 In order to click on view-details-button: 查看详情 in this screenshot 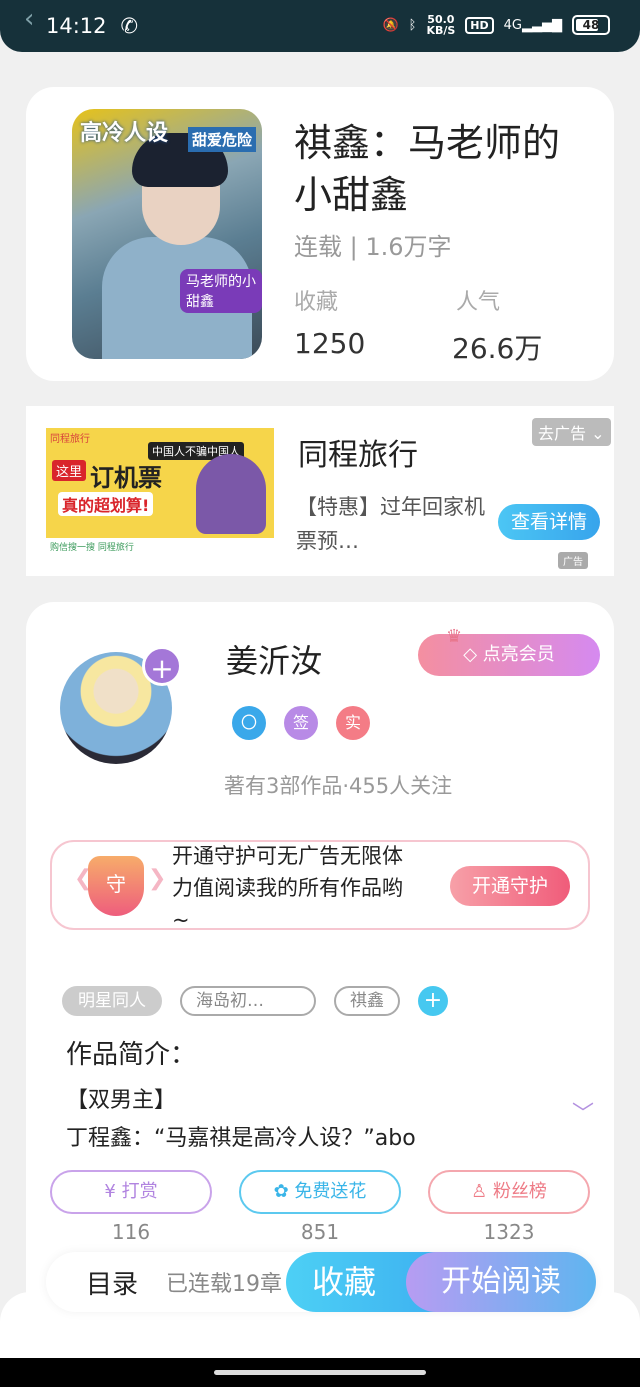, I will do `click(549, 522)`.